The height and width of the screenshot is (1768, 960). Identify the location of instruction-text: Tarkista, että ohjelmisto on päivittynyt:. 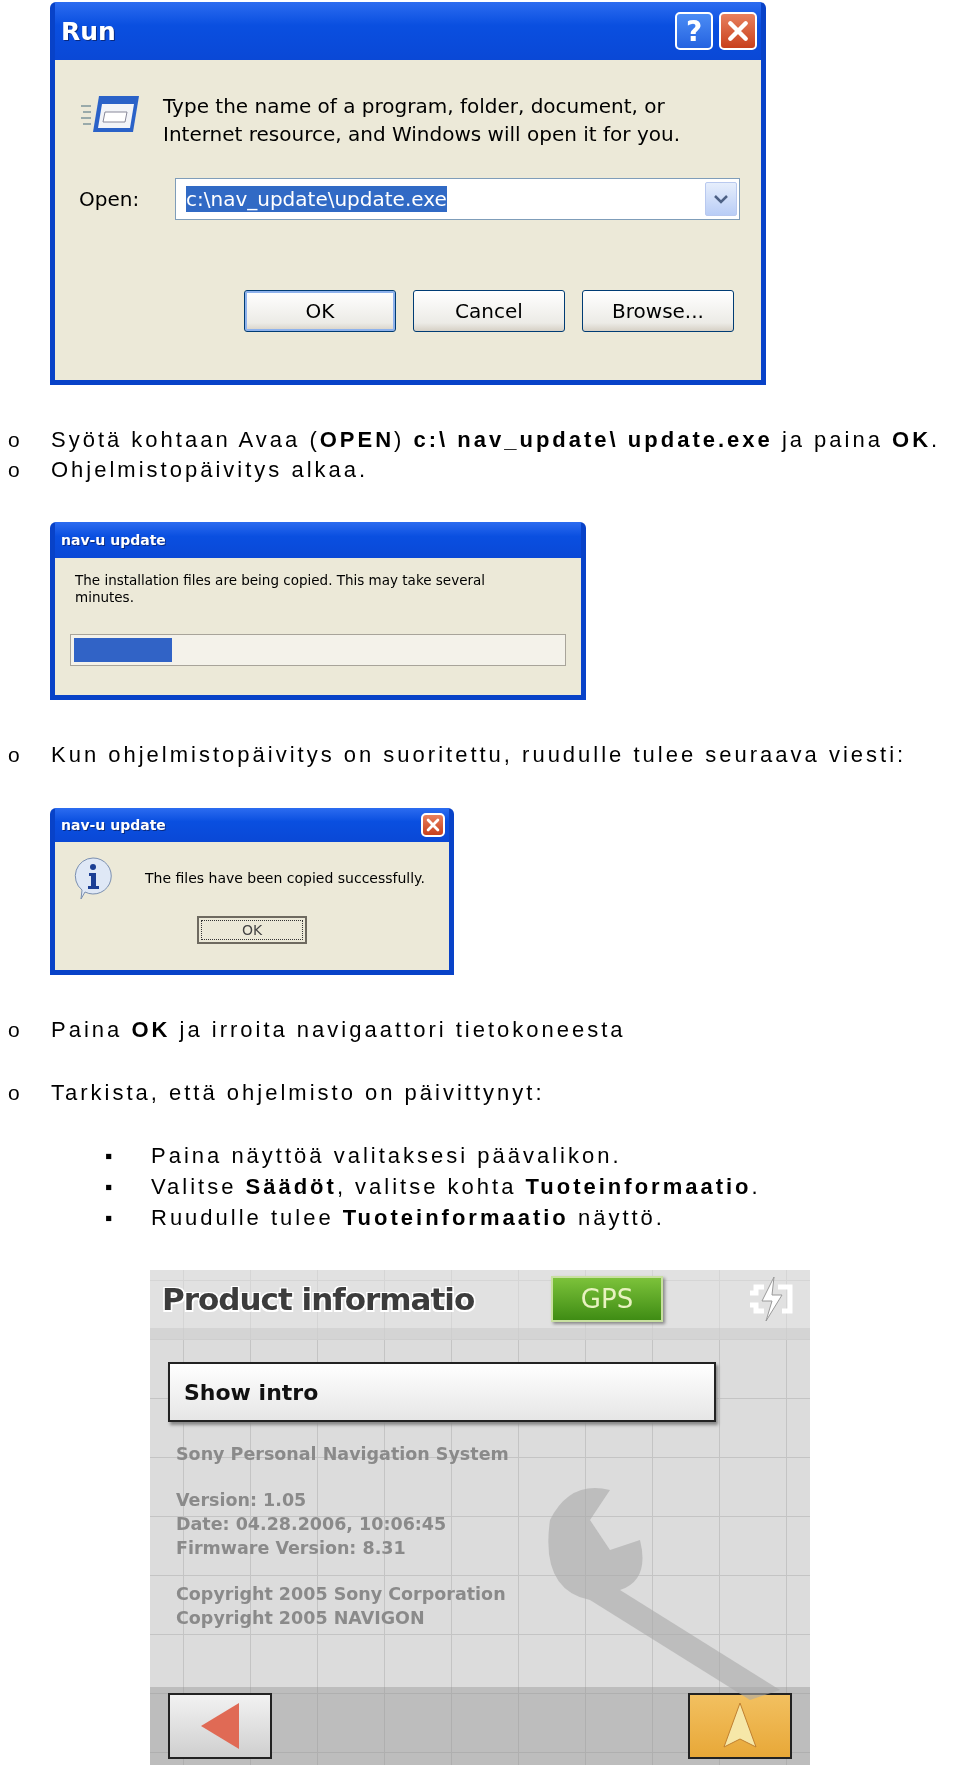
(298, 1093).